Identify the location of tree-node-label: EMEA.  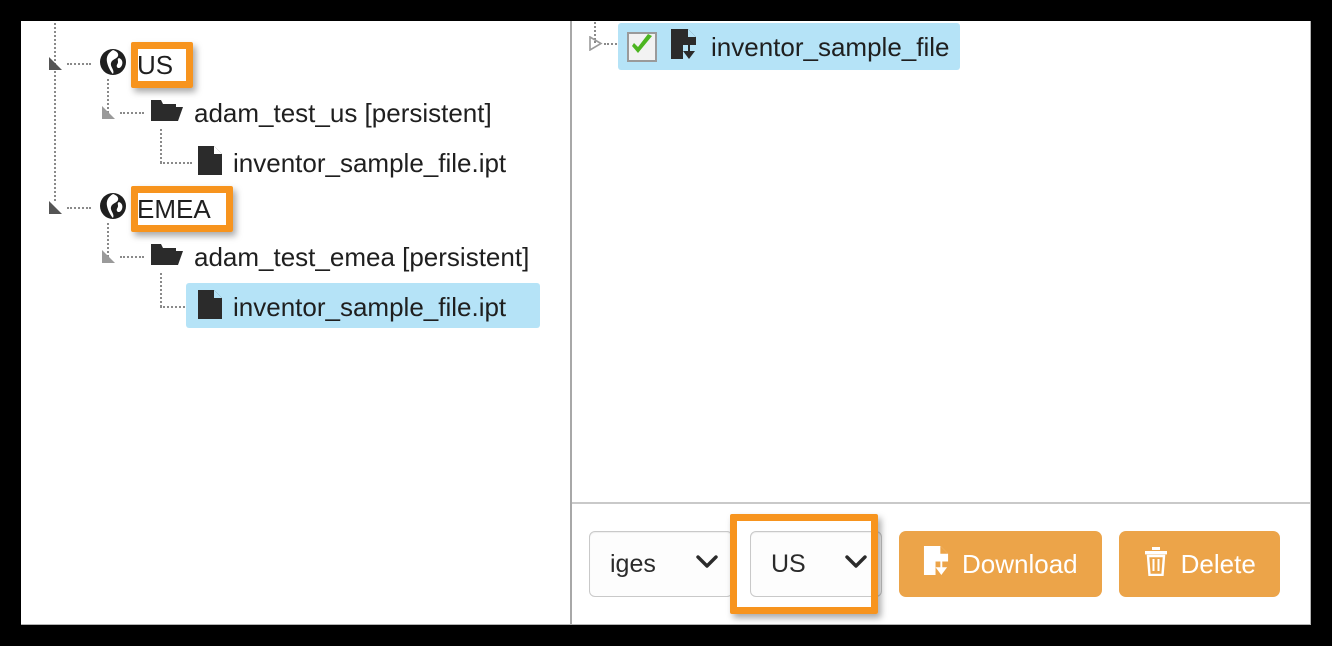
(174, 208).